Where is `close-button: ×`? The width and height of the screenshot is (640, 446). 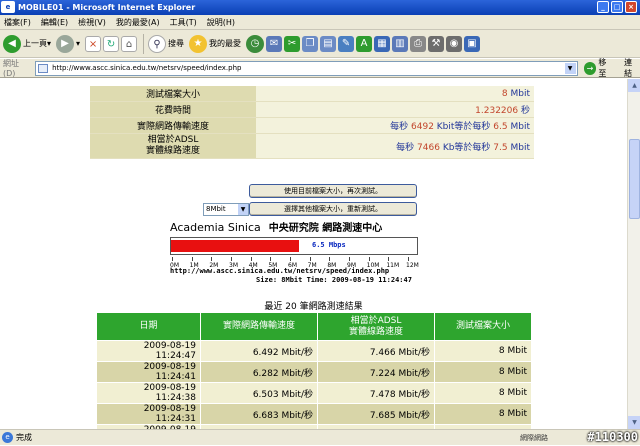
close-button: × is located at coordinates (631, 7).